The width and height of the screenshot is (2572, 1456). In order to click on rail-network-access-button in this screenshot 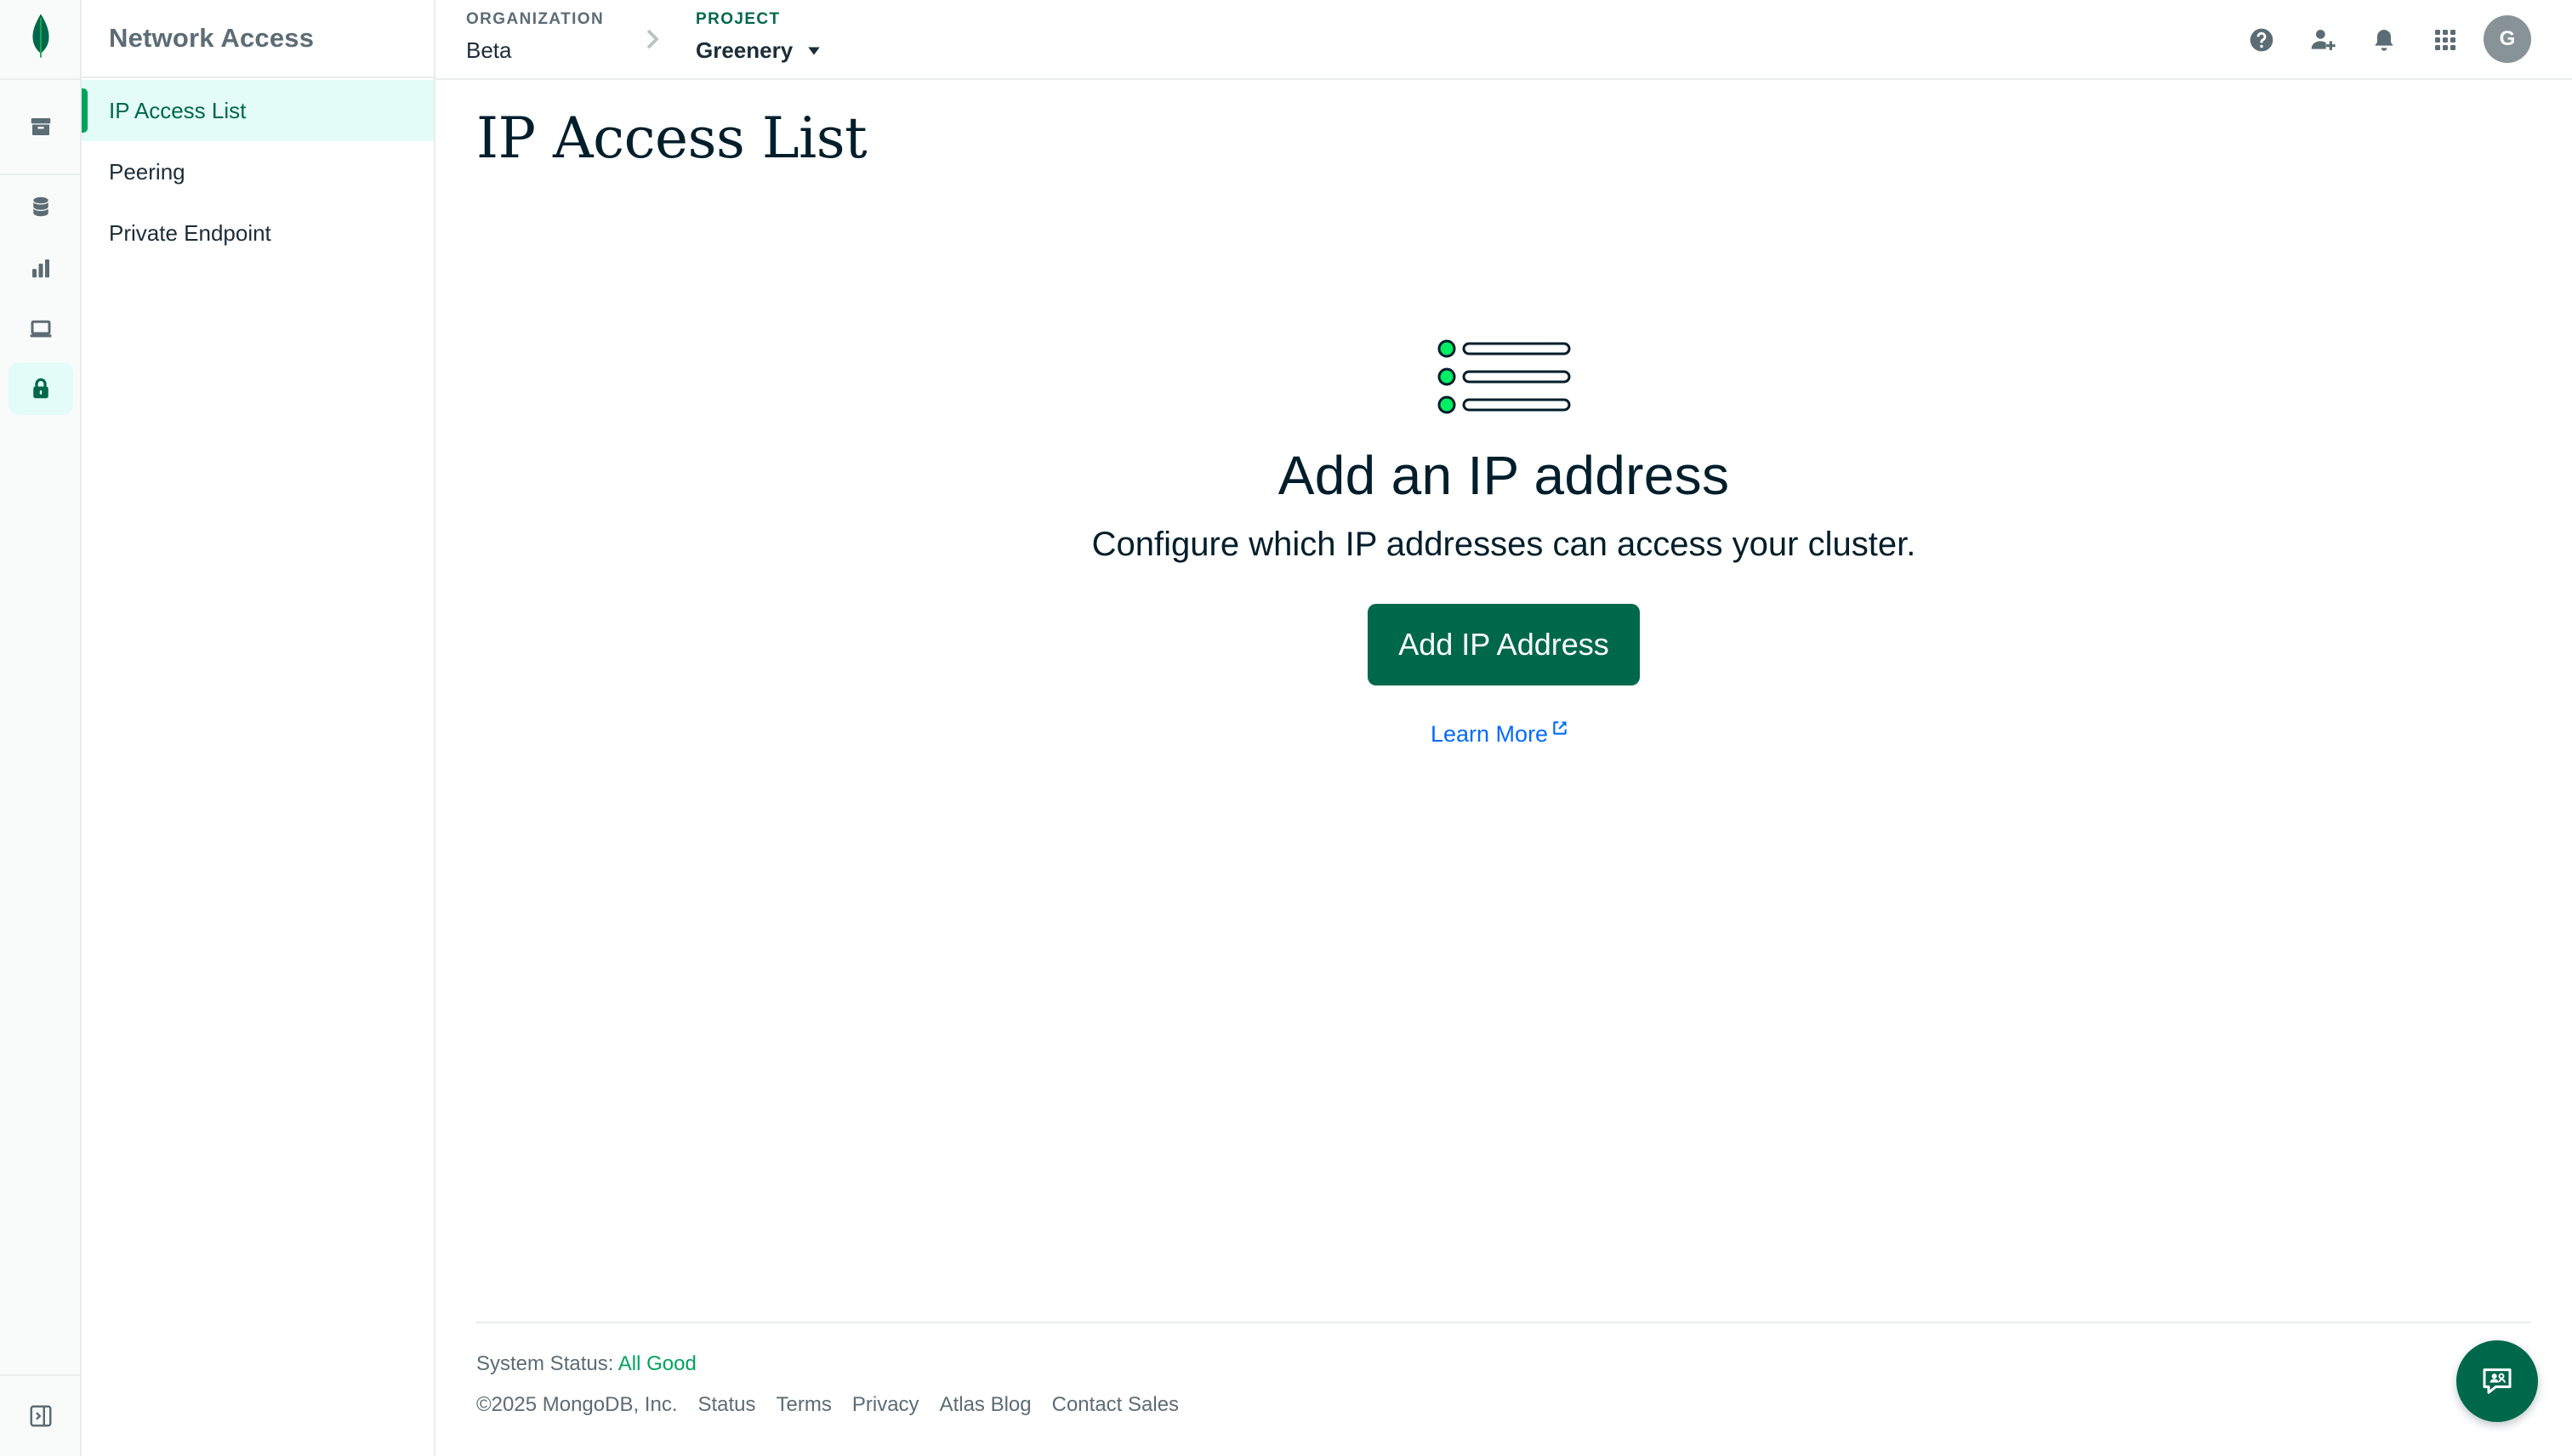, I will do `click(41, 388)`.